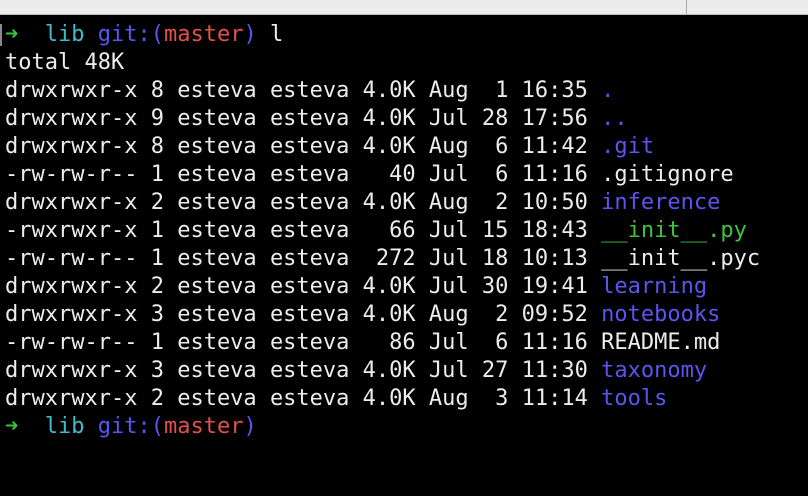 Image resolution: width=808 pixels, height=496 pixels. Describe the element at coordinates (276, 34) in the screenshot. I see `typed-command: l` at that location.